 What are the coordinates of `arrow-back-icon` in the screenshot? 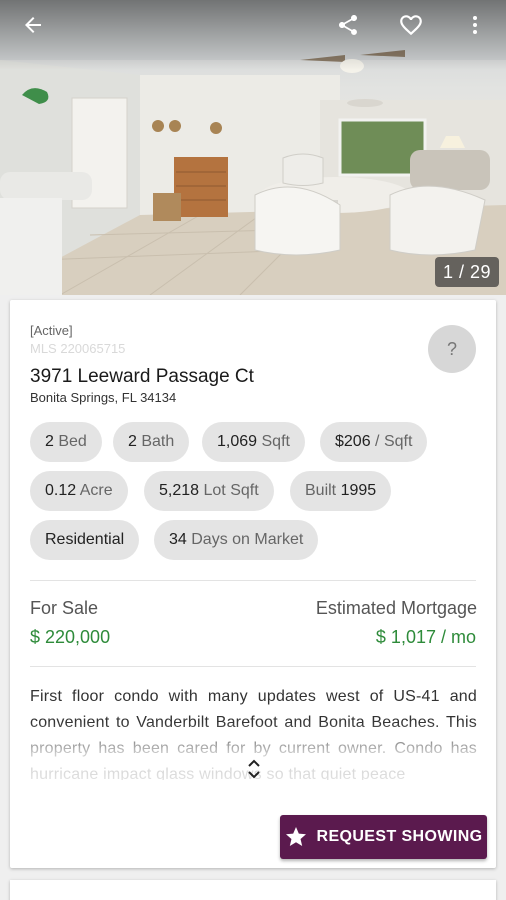 It's located at (33, 25).